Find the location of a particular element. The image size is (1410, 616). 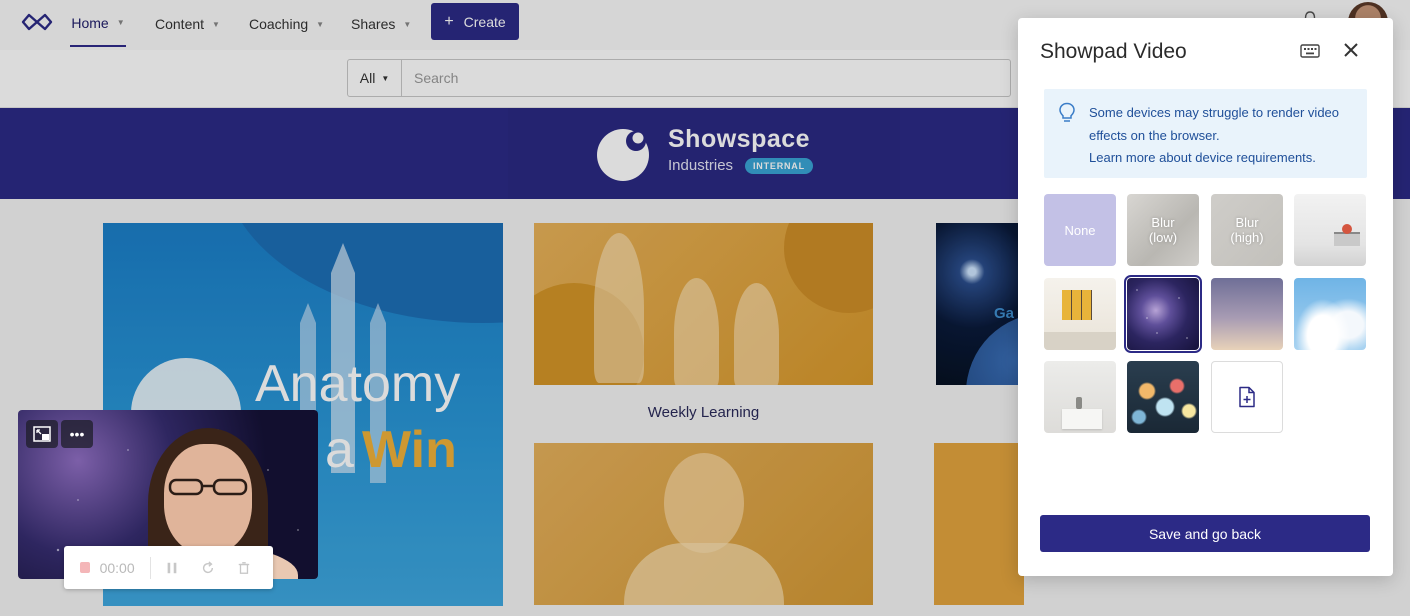

dialog-title: Showpad Video is located at coordinates (1113, 51).